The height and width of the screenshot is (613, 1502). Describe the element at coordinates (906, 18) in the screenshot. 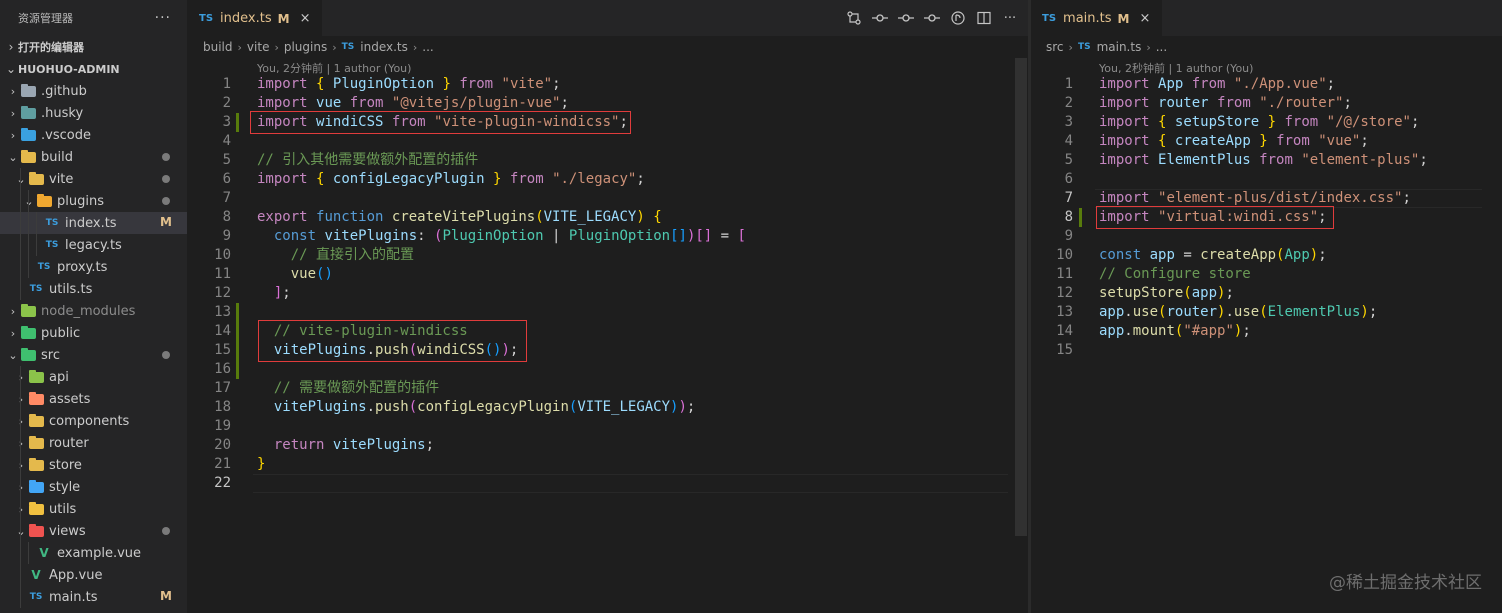

I see `git-commit-icon` at that location.